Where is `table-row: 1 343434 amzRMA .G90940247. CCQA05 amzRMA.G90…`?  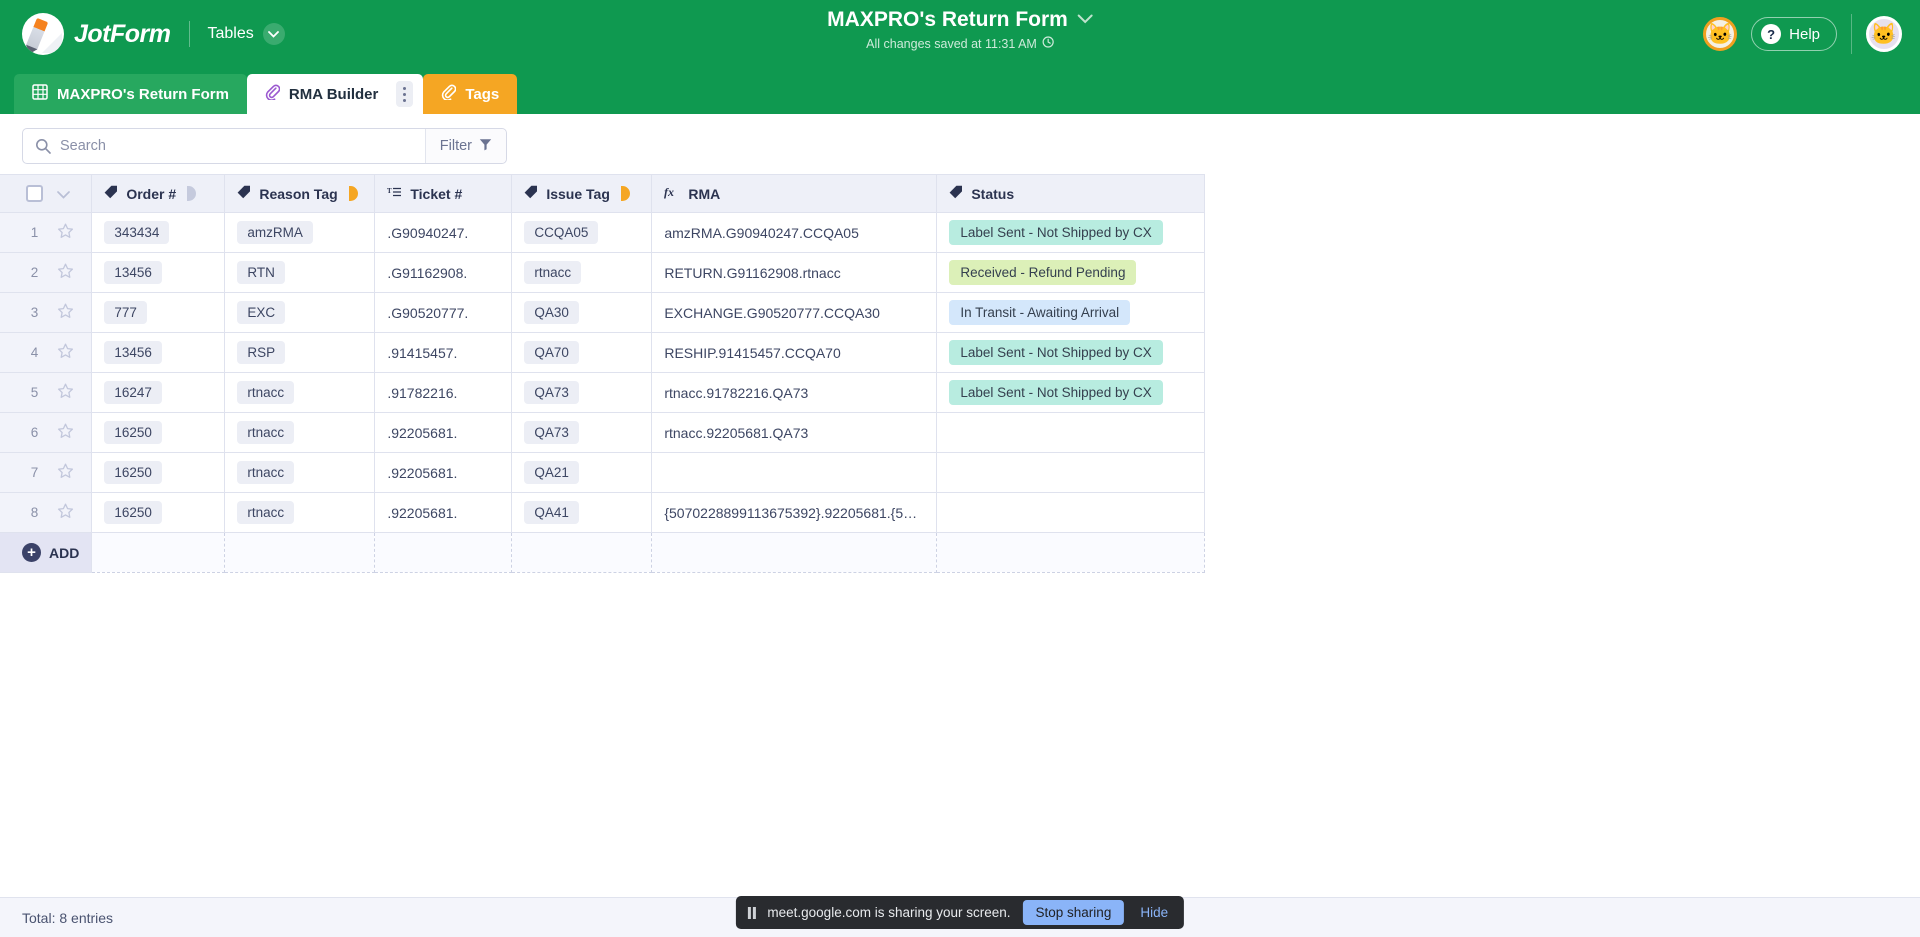
table-row: 1 343434 amzRMA .G90940247. CCQA05 amzRMA.G90… is located at coordinates (603, 232).